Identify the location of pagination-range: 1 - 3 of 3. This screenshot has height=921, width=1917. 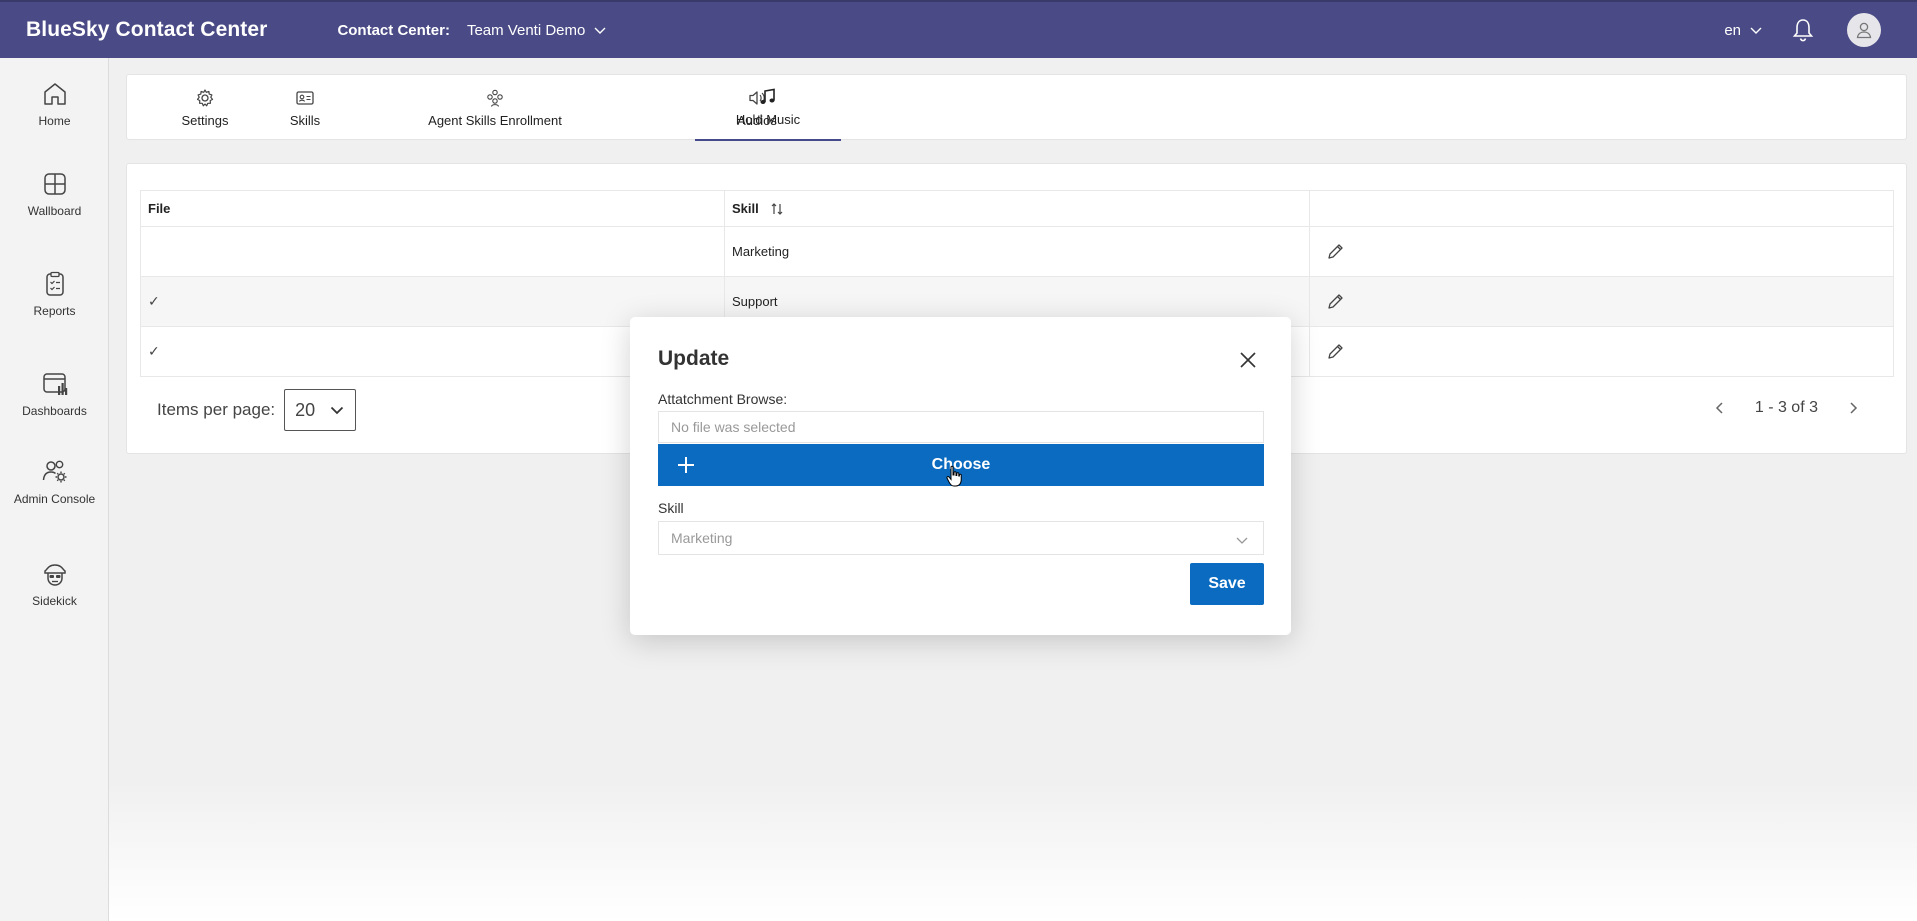
(1786, 407).